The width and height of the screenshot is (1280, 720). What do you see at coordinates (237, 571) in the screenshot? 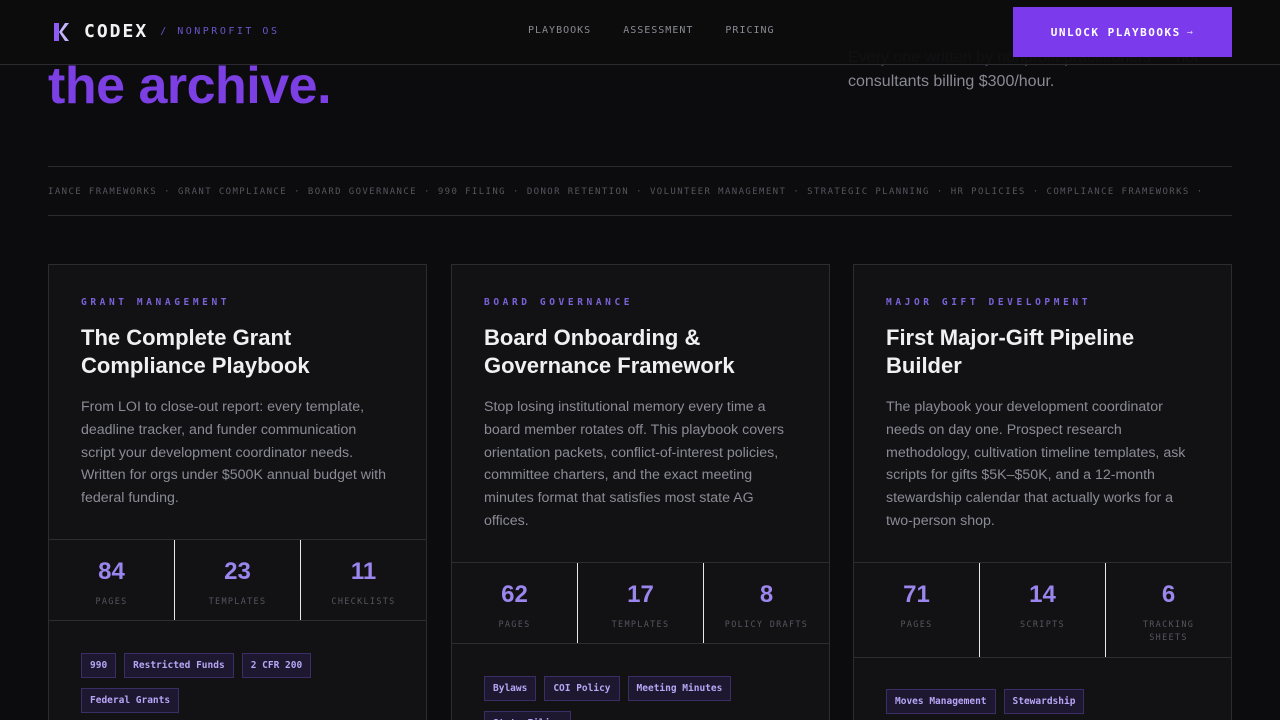
I see `stat-value: 23` at bounding box center [237, 571].